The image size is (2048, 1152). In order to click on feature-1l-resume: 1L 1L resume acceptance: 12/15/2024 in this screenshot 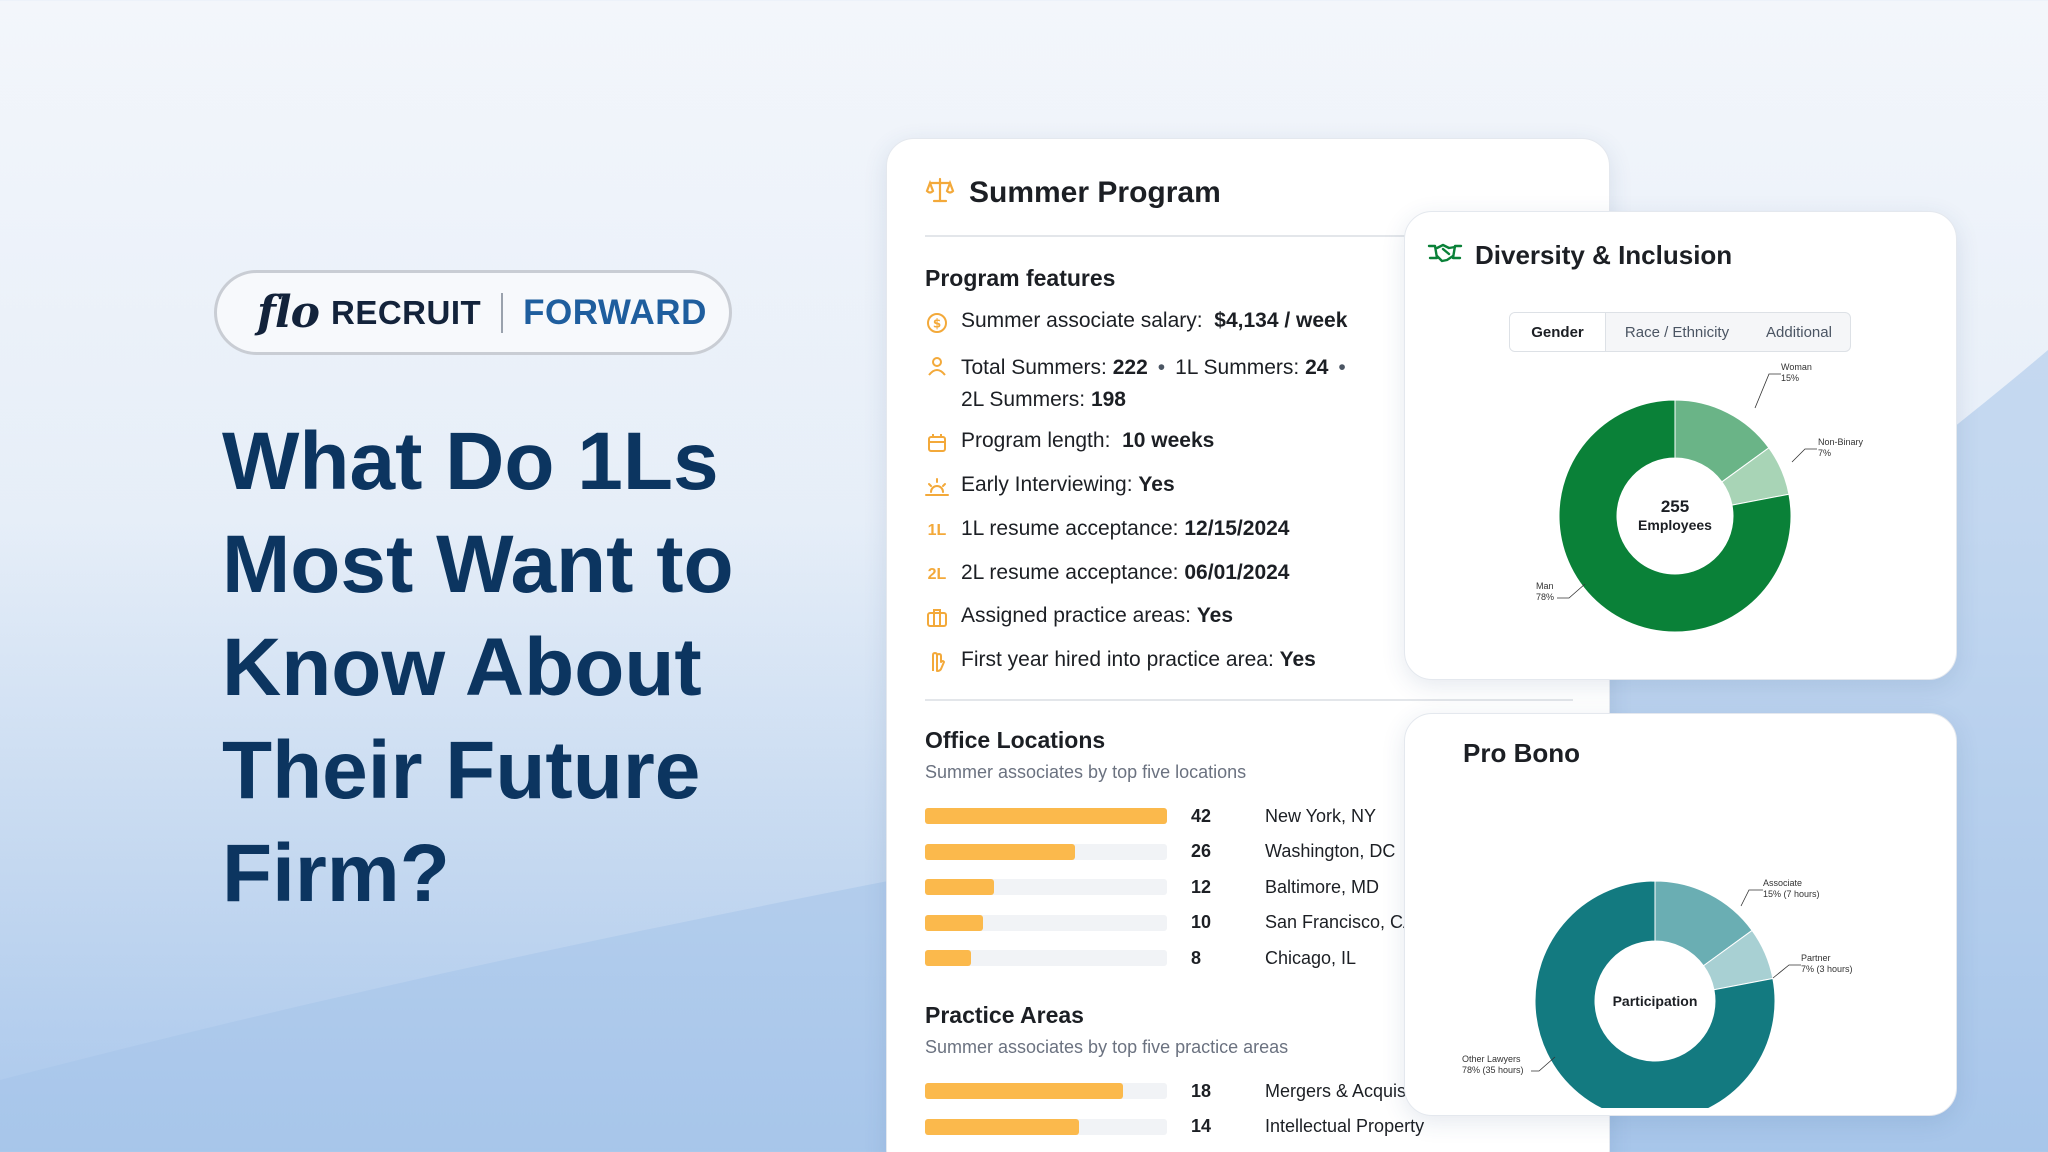, I will do `click(1107, 530)`.